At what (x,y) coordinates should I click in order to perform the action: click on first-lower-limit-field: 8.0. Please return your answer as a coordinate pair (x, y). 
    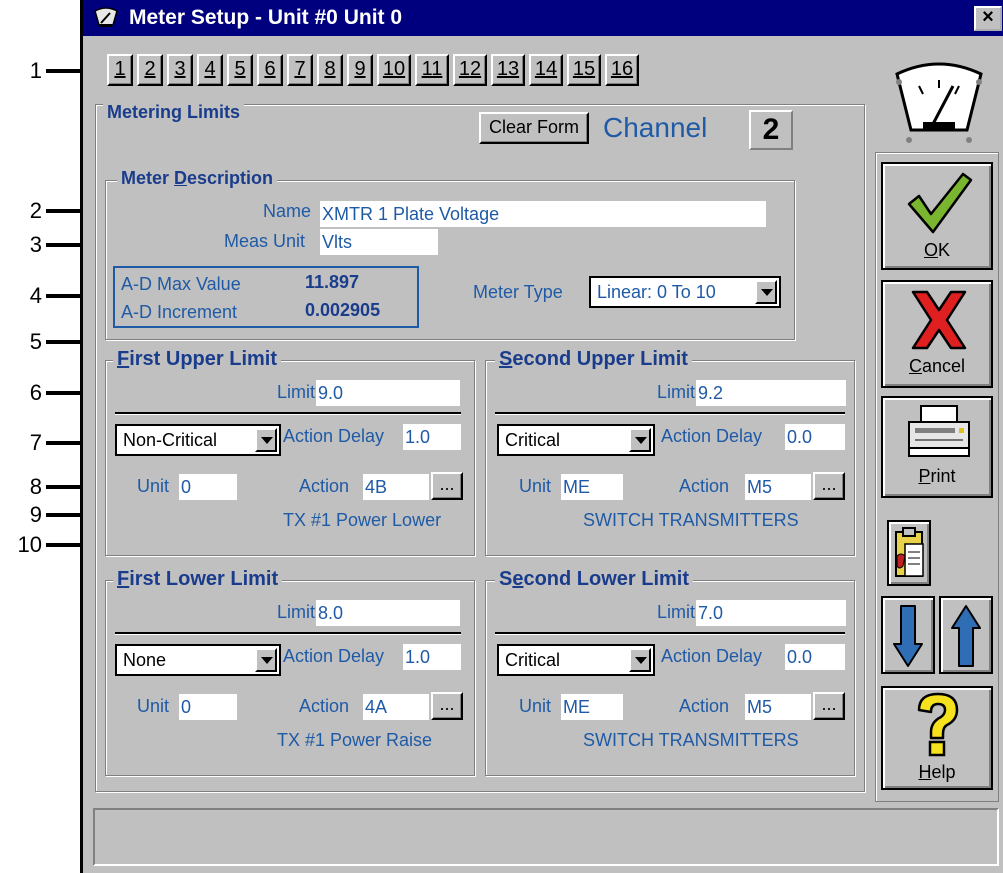
    Looking at the image, I should click on (388, 613).